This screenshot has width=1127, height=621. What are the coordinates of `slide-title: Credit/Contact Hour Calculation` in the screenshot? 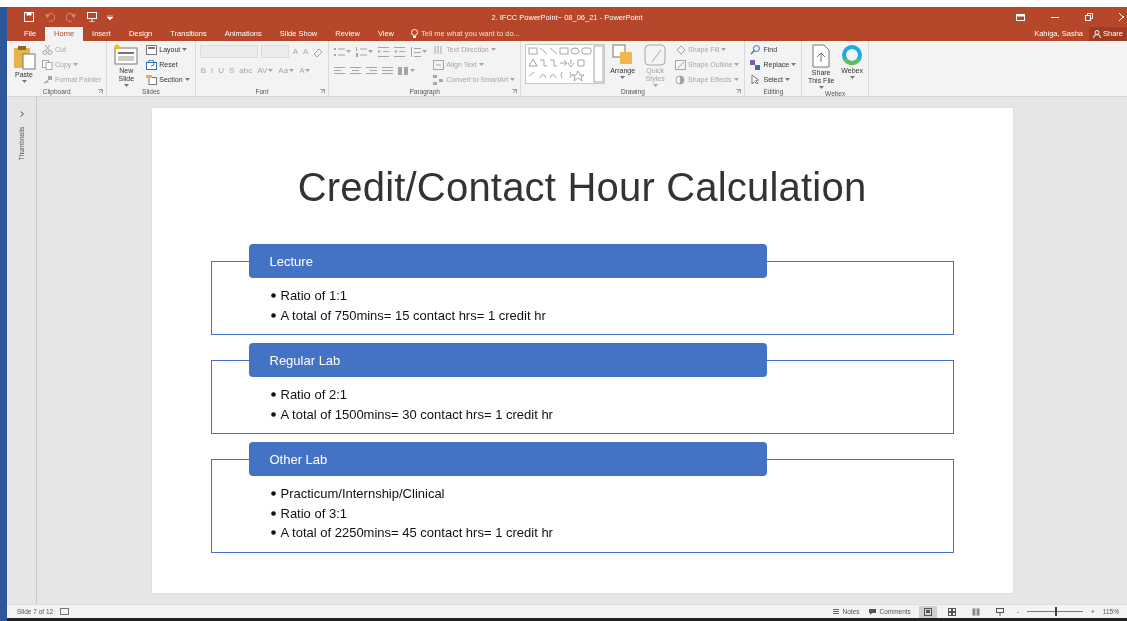 It's located at (582, 187).